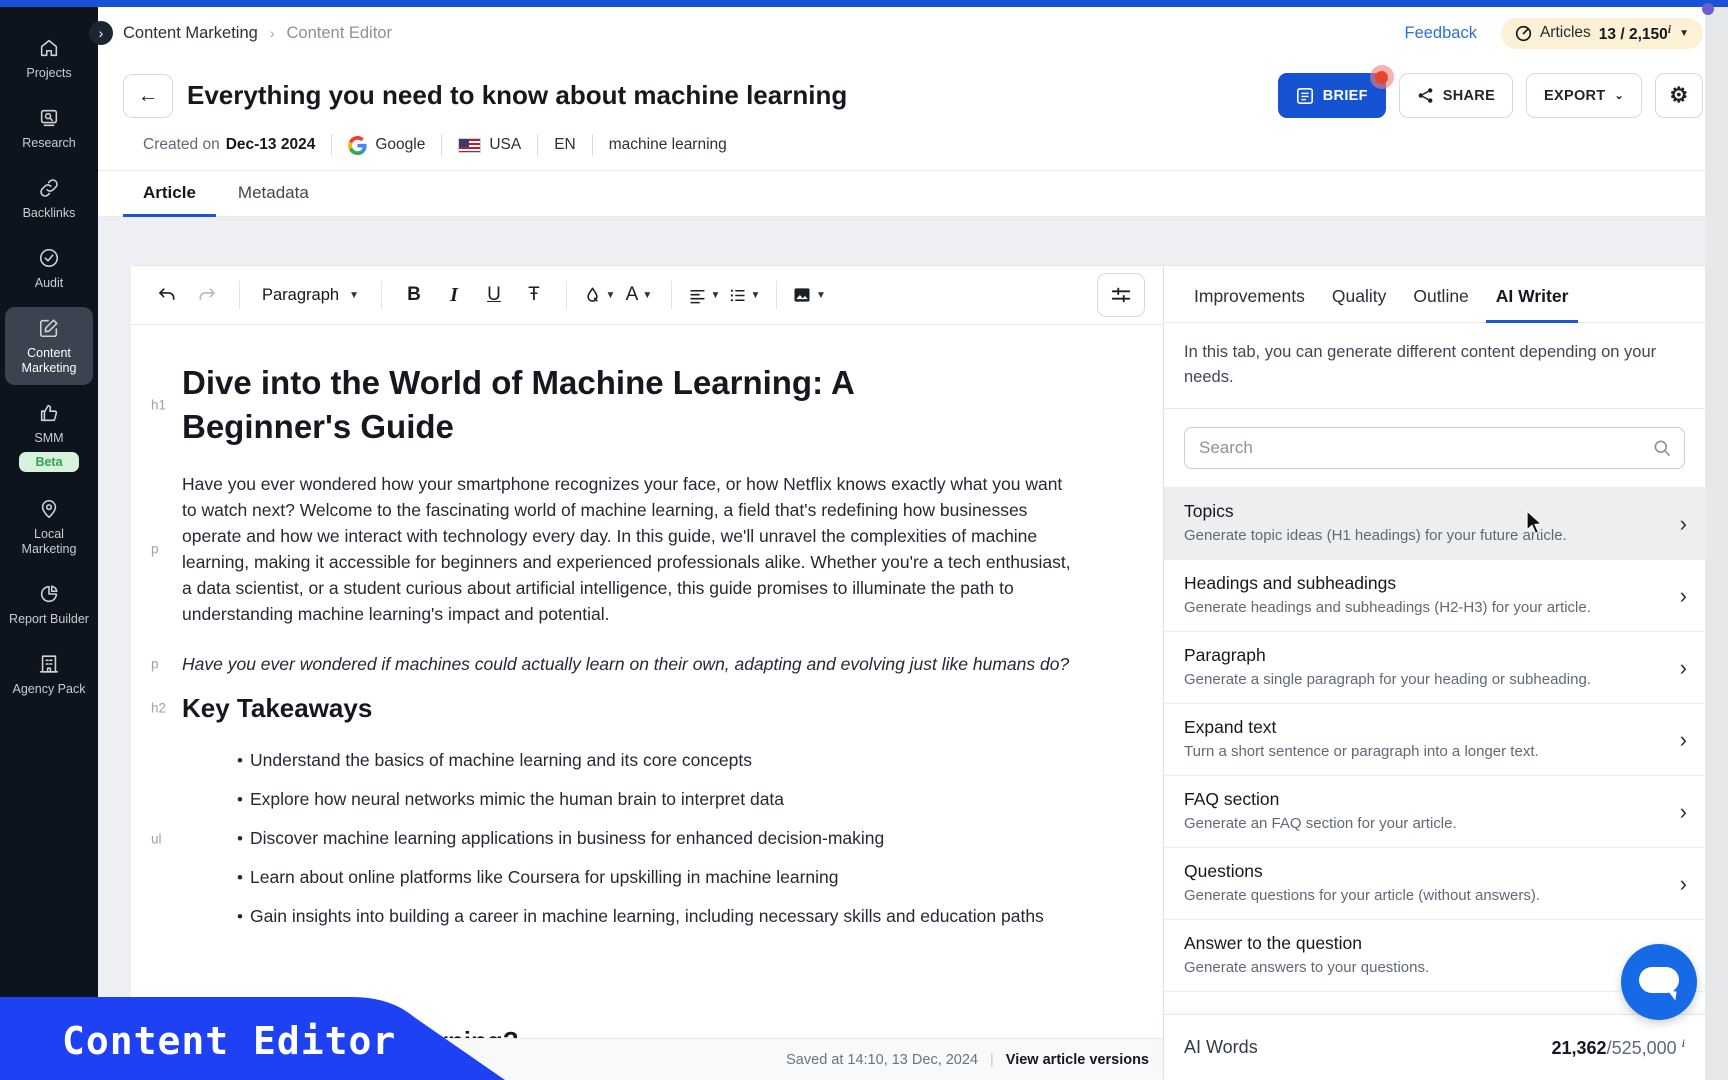  I want to click on sidebar-item-report-builder: Report Builder, so click(49, 604).